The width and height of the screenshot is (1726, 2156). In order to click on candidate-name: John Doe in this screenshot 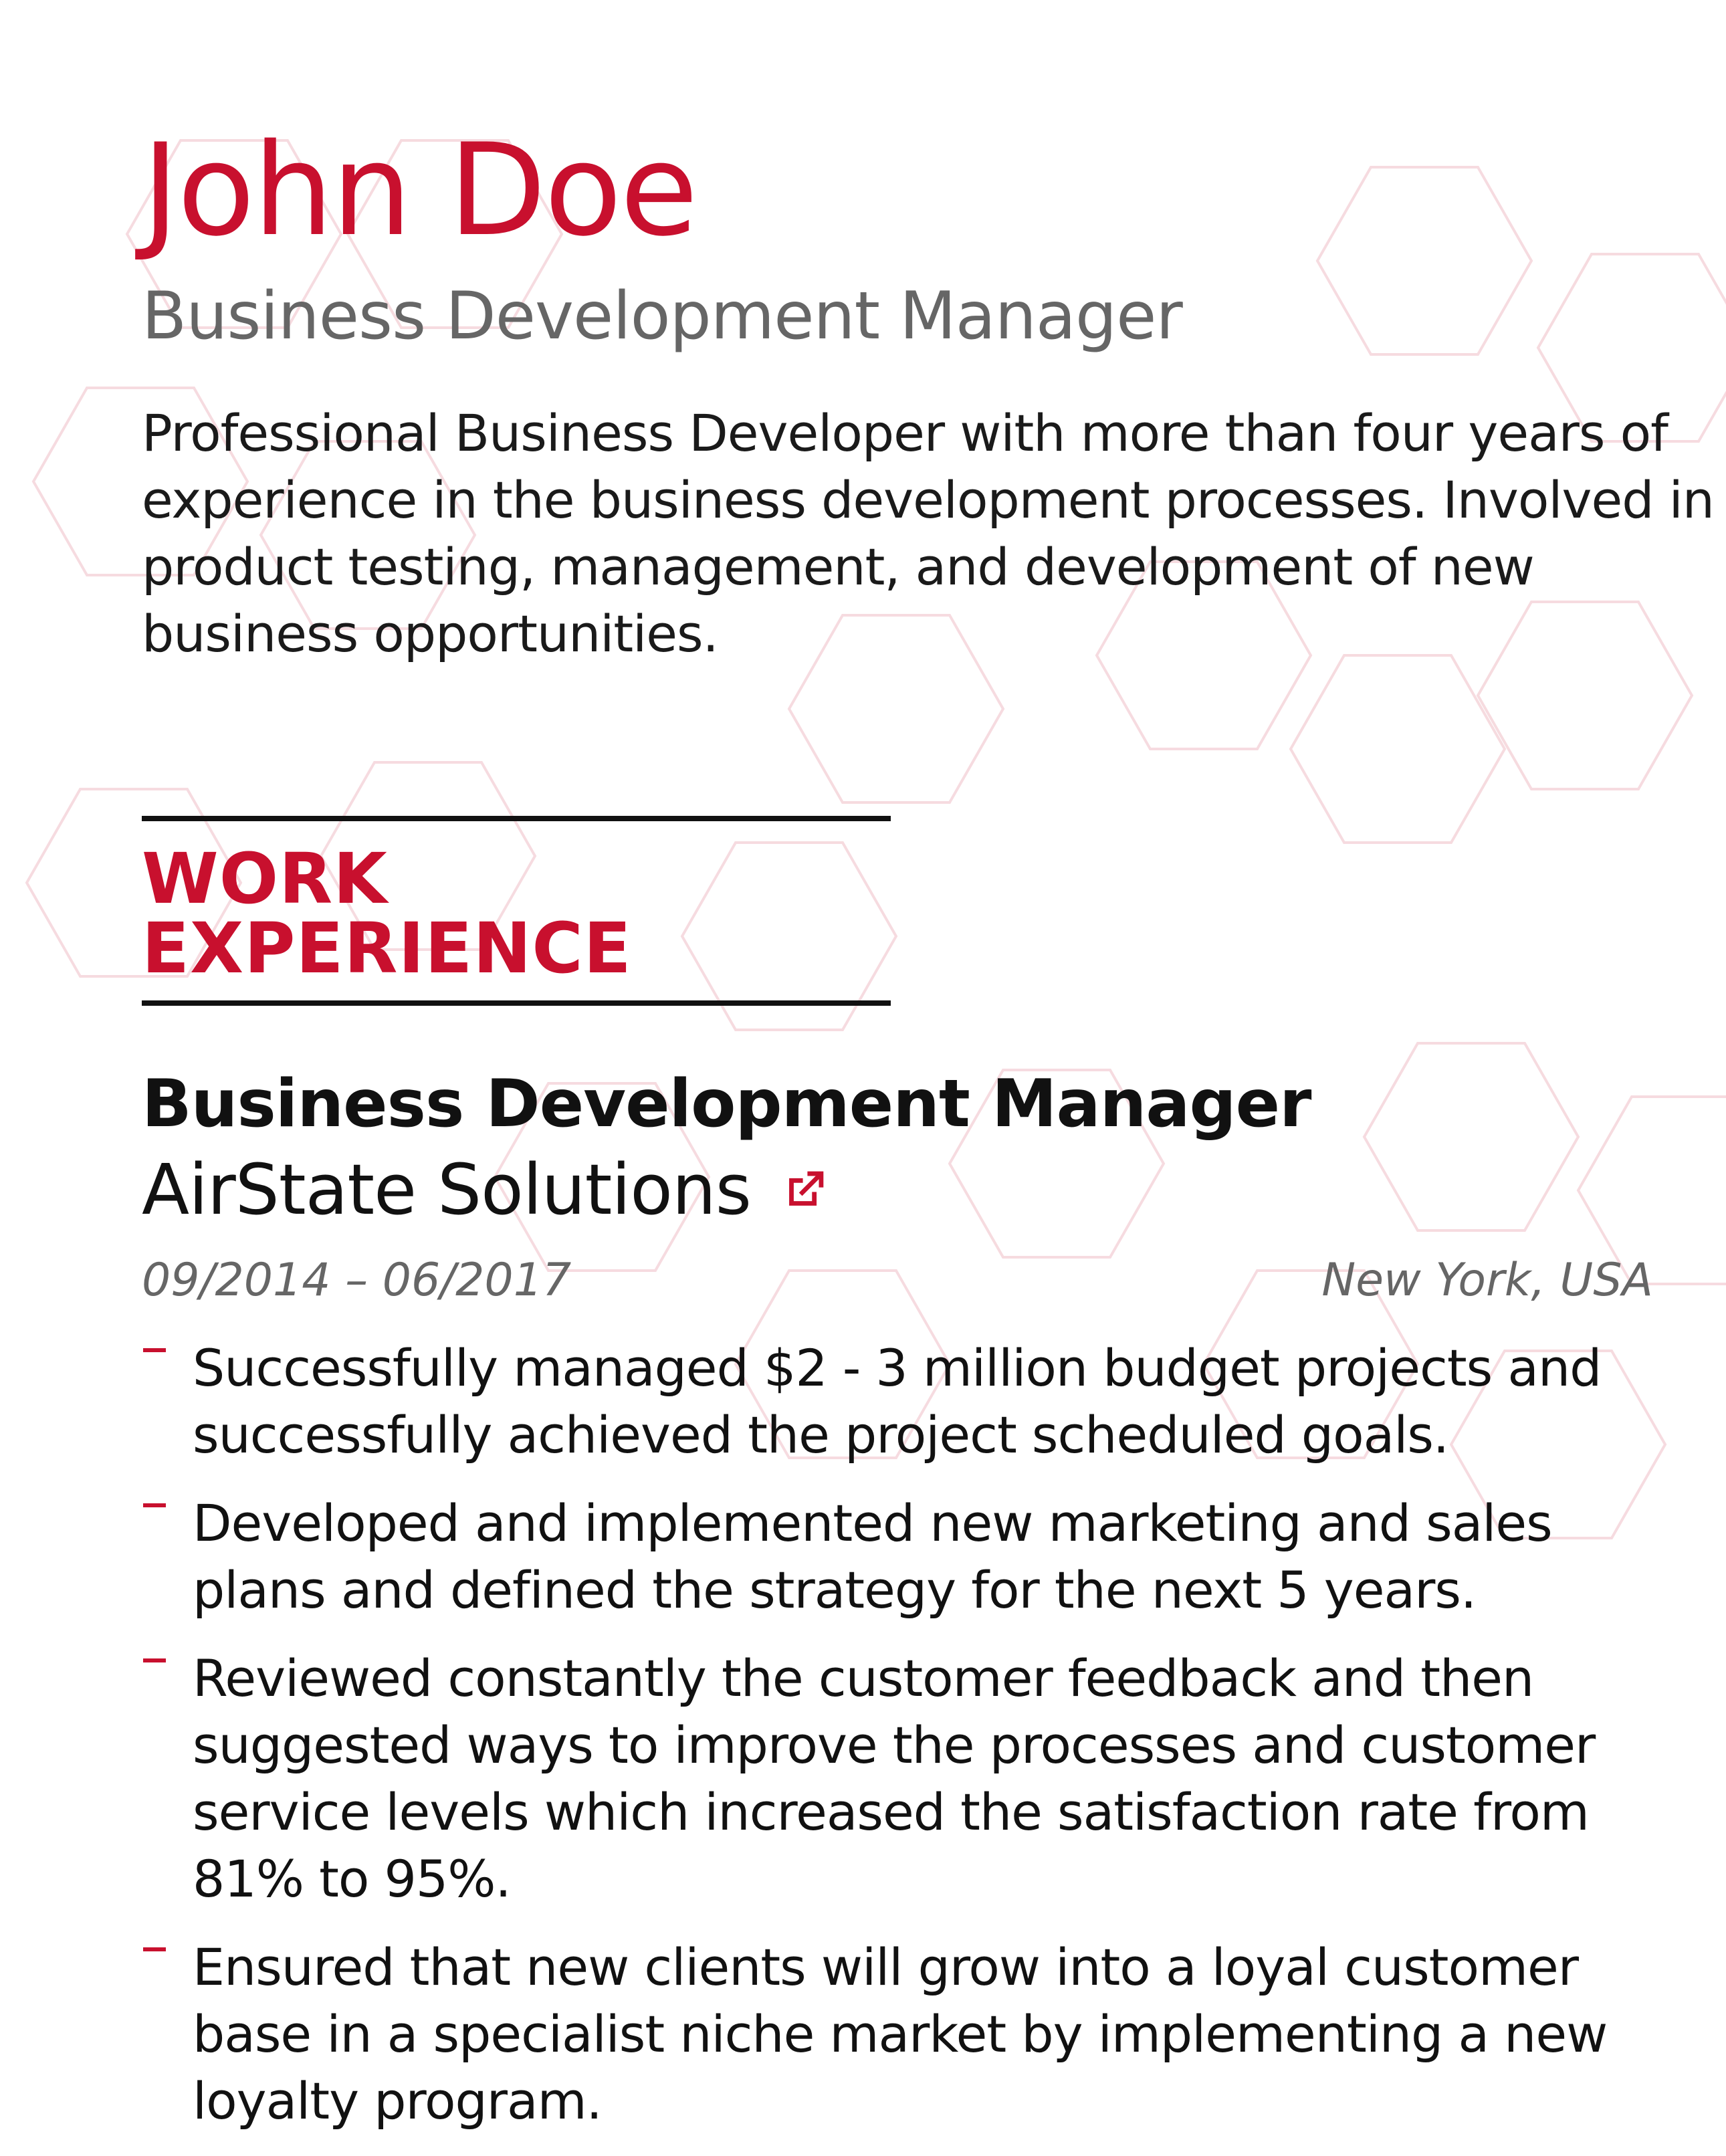, I will do `click(420, 190)`.